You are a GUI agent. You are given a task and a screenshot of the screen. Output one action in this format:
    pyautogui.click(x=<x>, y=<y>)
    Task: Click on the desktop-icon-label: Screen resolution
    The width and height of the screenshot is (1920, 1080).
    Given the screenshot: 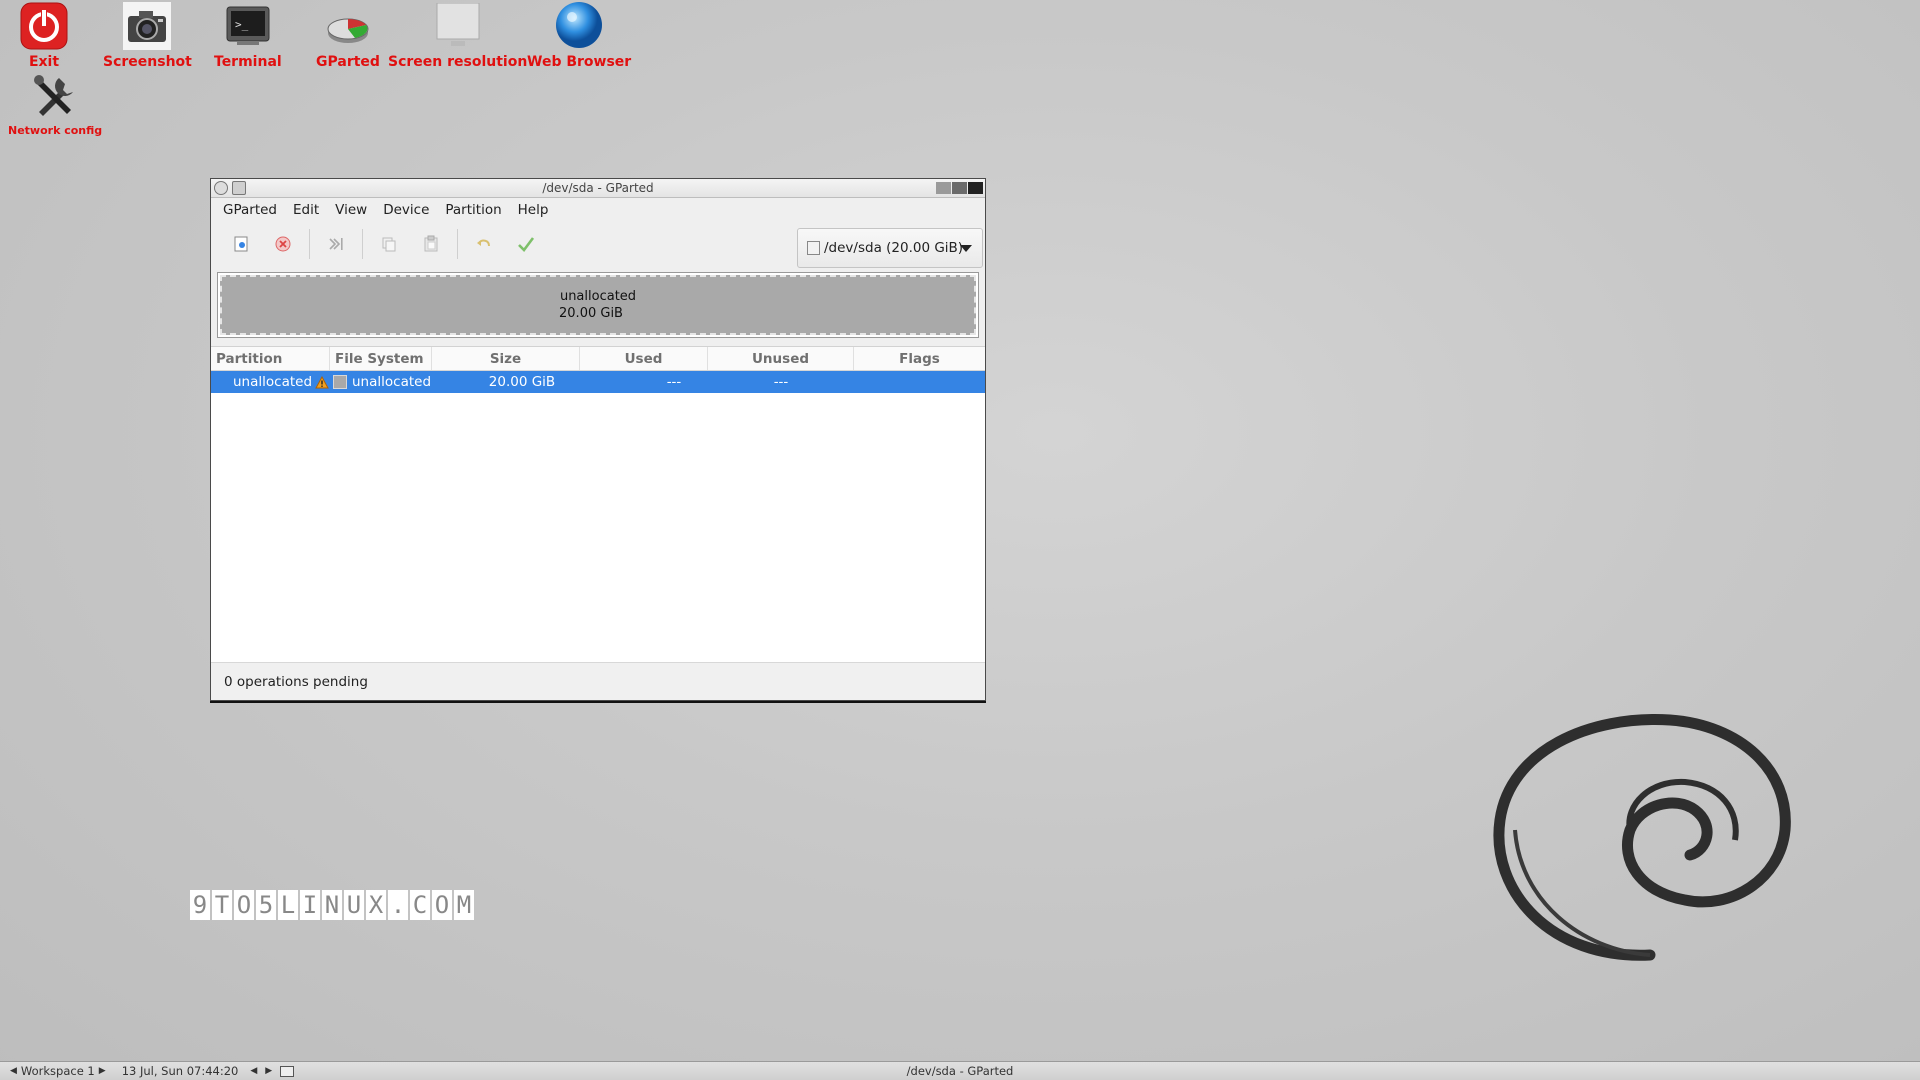 What is the action you would take?
    pyautogui.click(x=458, y=62)
    